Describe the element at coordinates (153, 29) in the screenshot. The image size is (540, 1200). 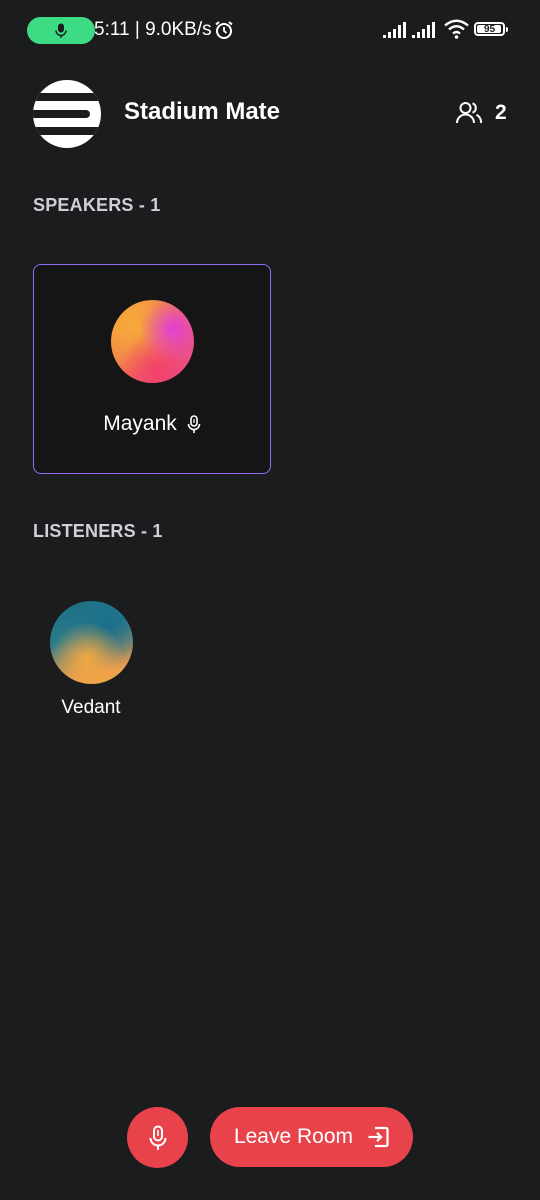
I see `status-time-speed: 5:11 | 9.0KB/s` at that location.